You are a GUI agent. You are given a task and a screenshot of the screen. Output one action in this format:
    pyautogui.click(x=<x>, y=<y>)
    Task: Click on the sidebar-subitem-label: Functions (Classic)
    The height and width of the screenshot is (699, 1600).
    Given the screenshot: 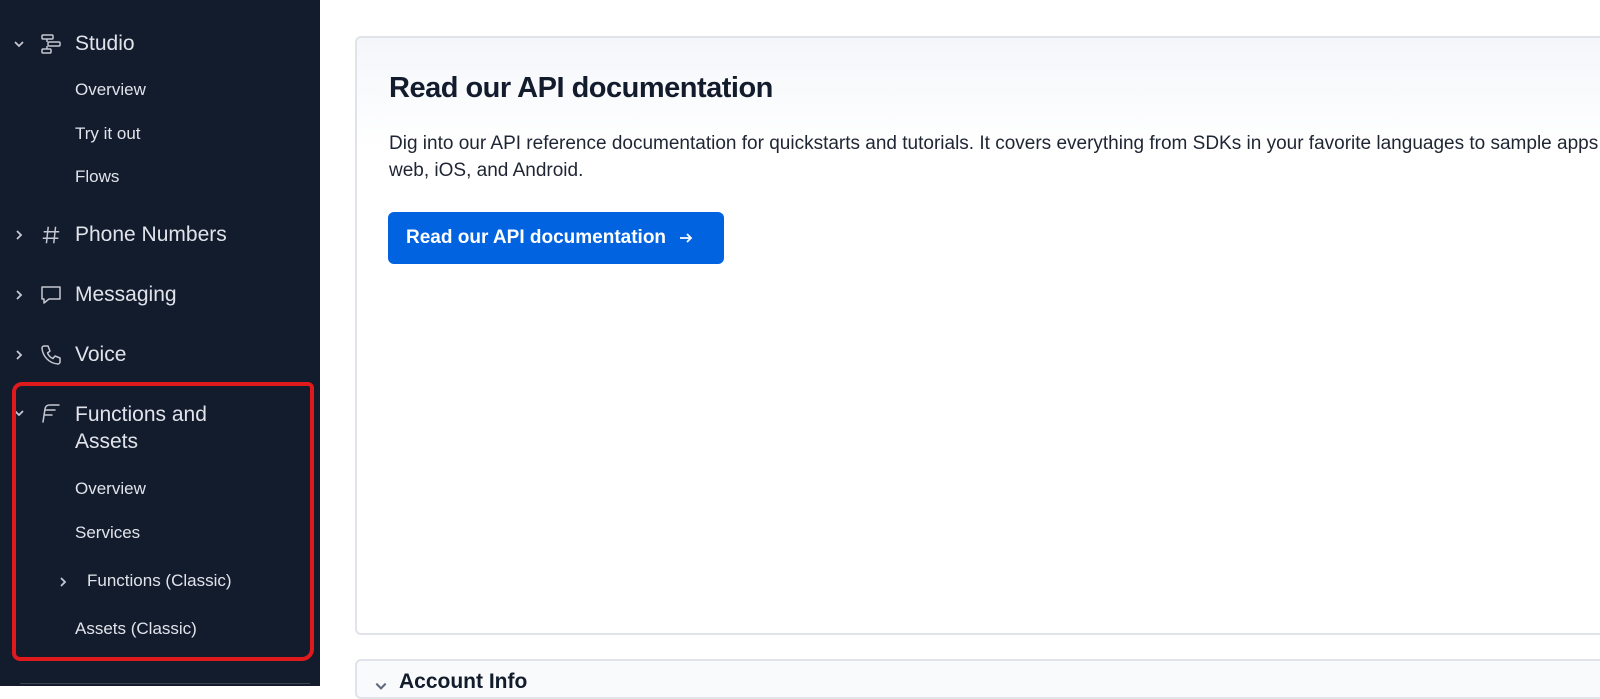 What is the action you would take?
    pyautogui.click(x=159, y=580)
    